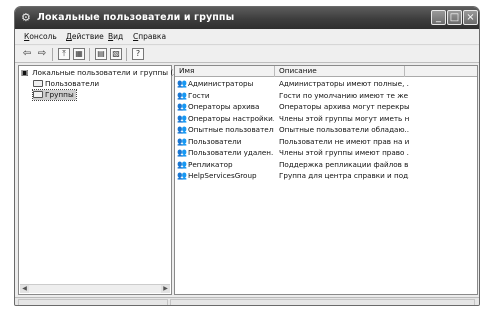  Describe the element at coordinates (210, 164) in the screenshot. I see `group-name: Репликатор` at that location.